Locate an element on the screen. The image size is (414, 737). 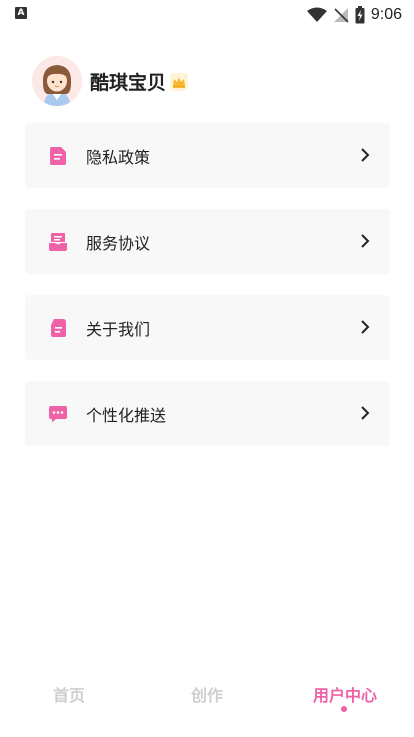
menu-item-label: 关于我们 is located at coordinates (118, 329).